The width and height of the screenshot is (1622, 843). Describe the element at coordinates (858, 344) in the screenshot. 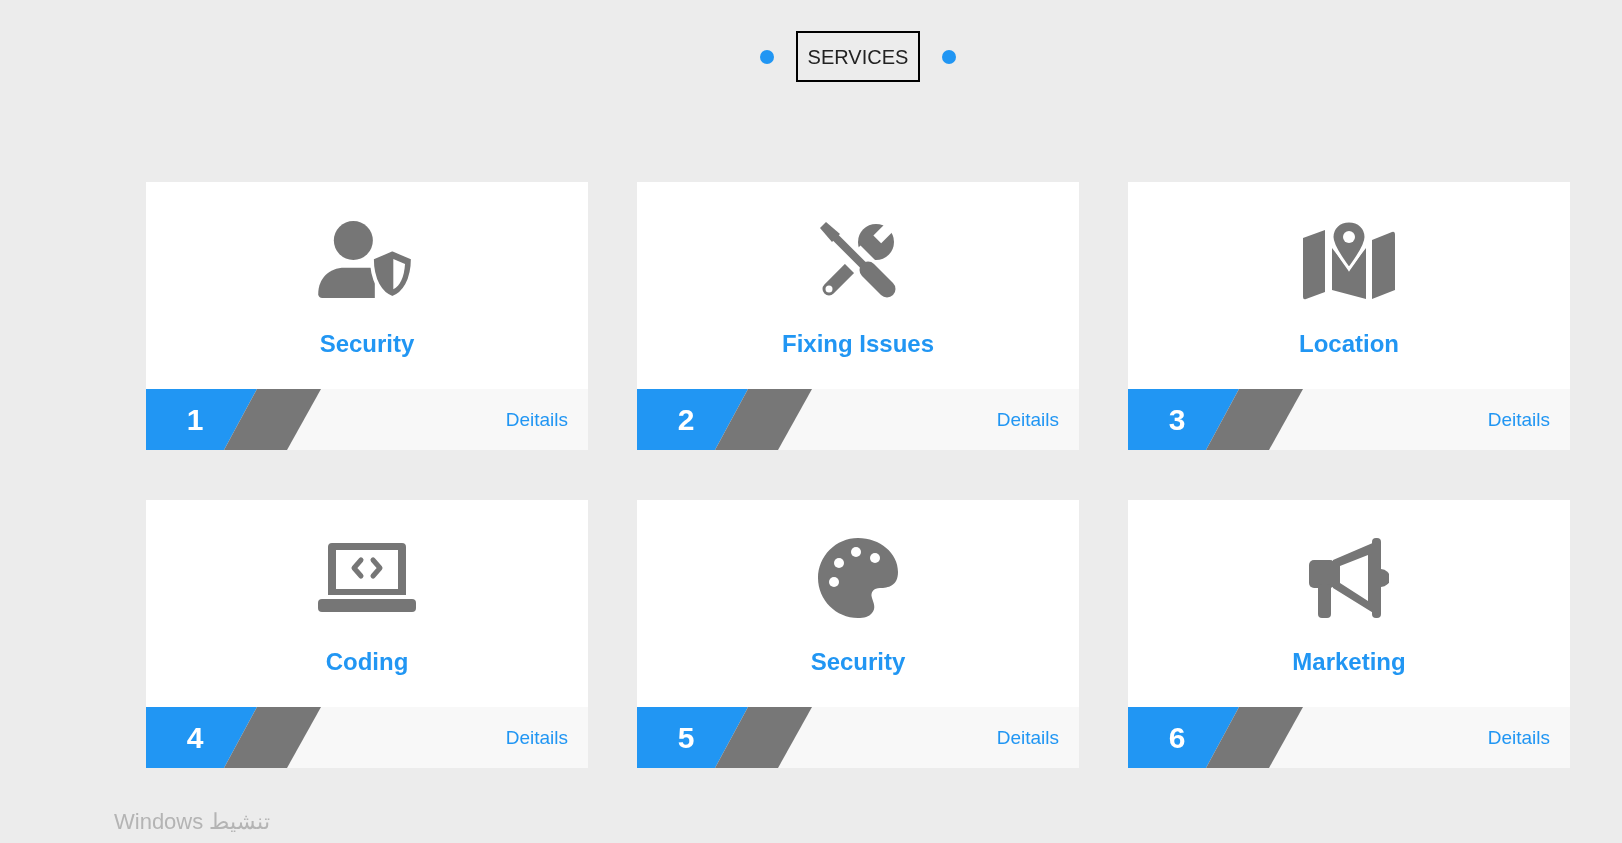

I see `service-title: Fixing Issues` at that location.